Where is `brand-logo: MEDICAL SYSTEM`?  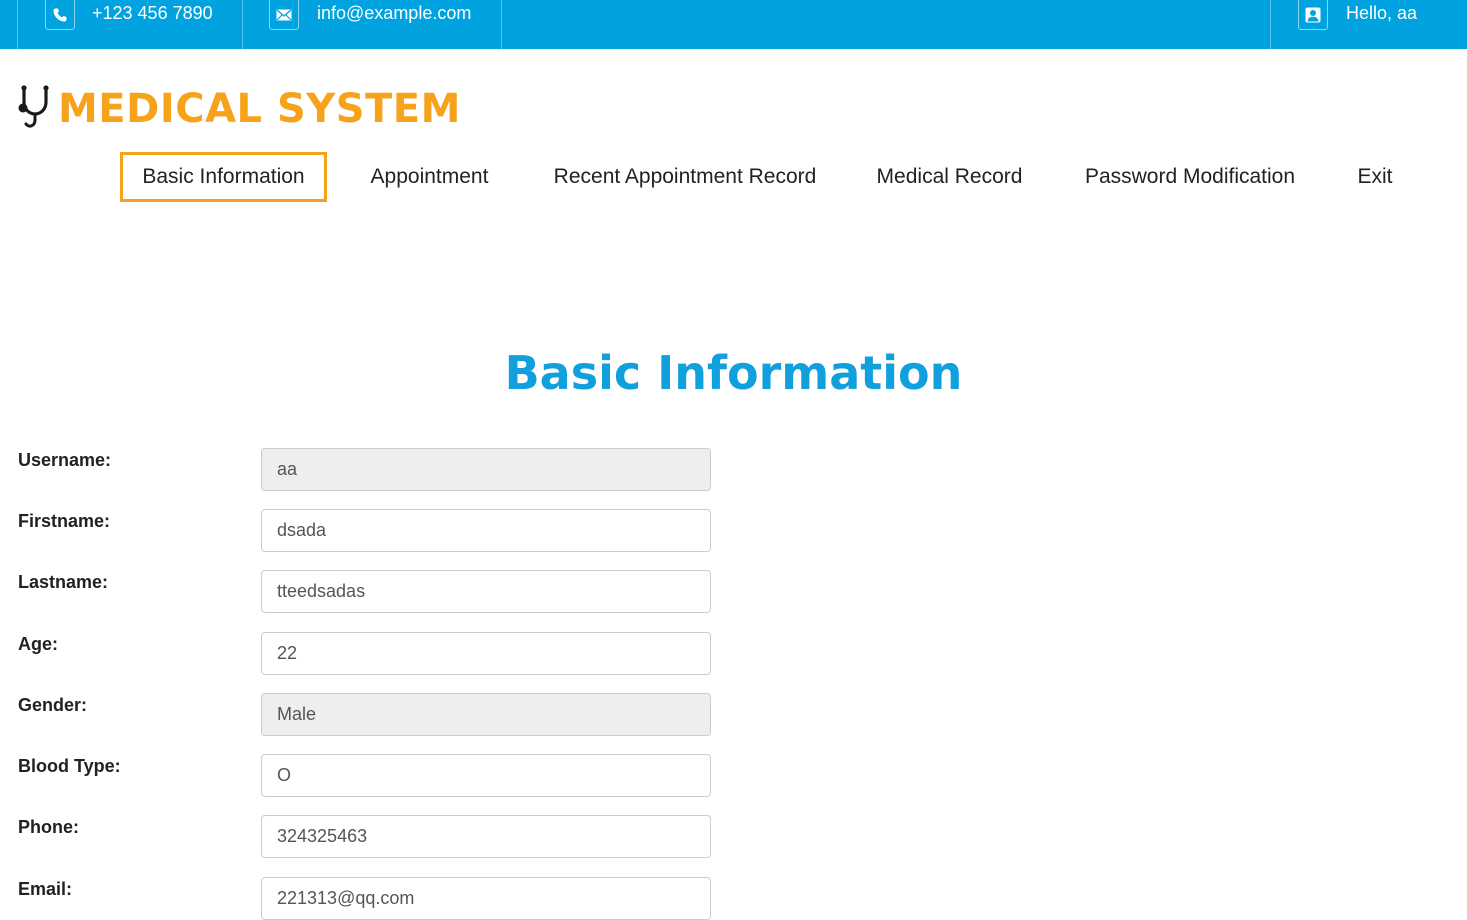
brand-logo: MEDICAL SYSTEM is located at coordinates (239, 109).